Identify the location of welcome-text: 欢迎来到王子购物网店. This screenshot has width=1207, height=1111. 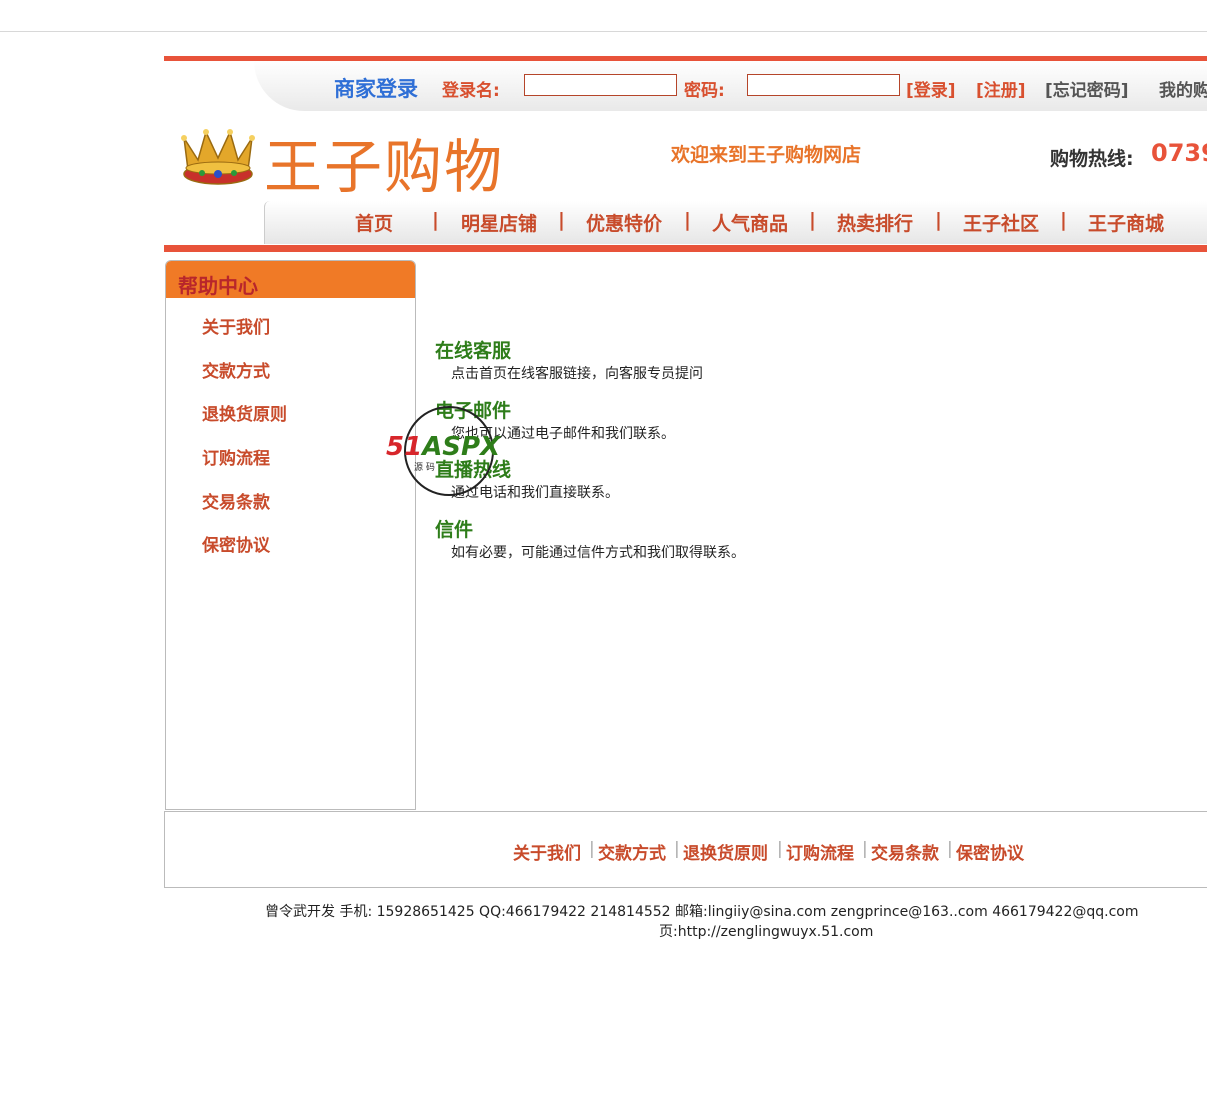
(766, 155).